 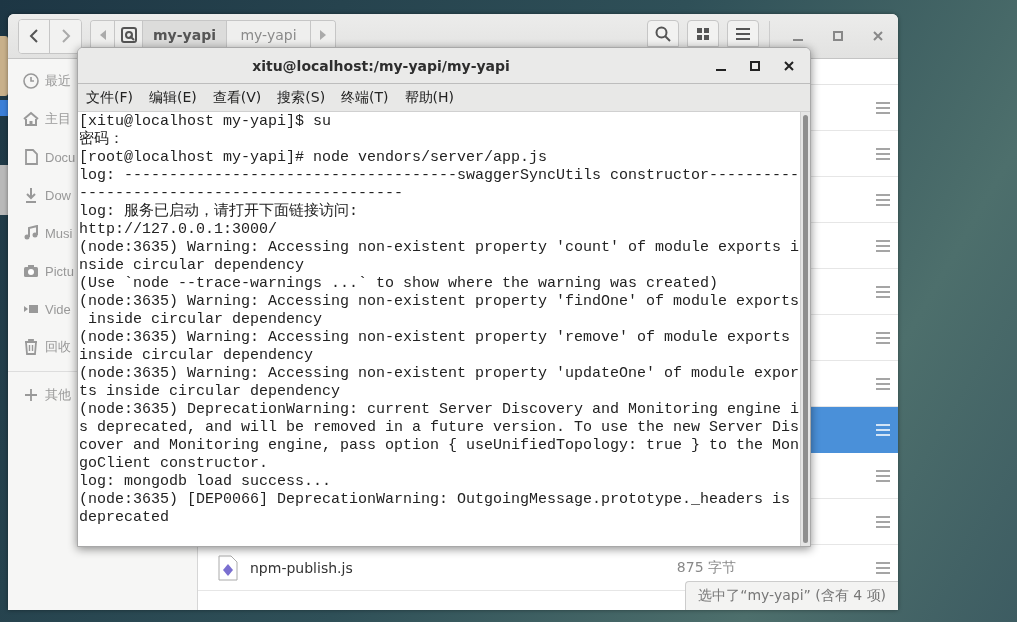 I want to click on terminal-line: (Use `node --trace-warnings ...` to show where the warning was created), so click(x=399, y=284).